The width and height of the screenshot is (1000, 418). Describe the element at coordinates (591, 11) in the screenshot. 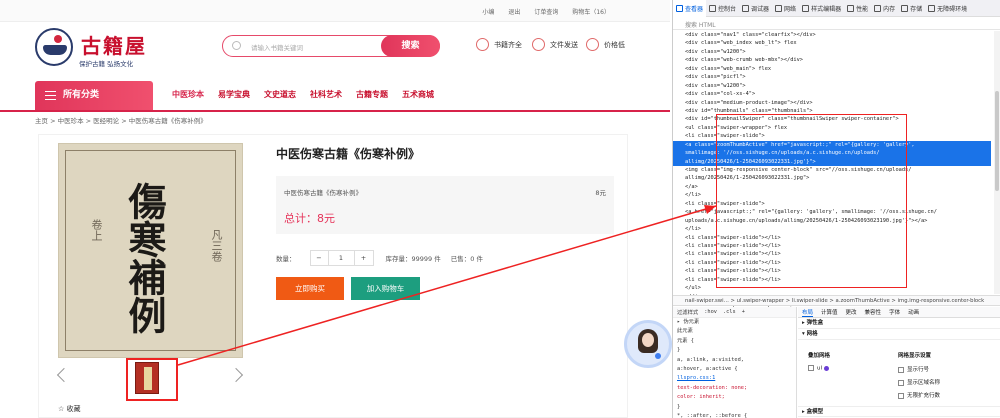

I see `top-link: 购物车（16）` at that location.